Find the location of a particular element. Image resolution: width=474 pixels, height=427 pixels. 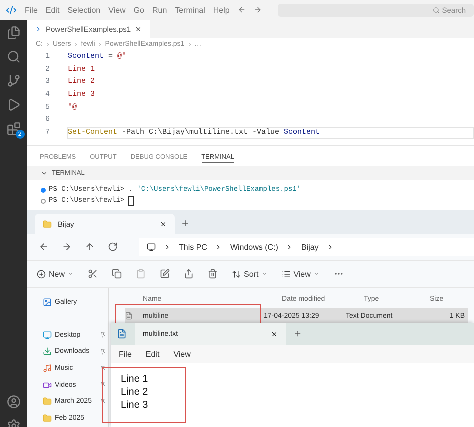

app-logo-icon is located at coordinates (11, 10).